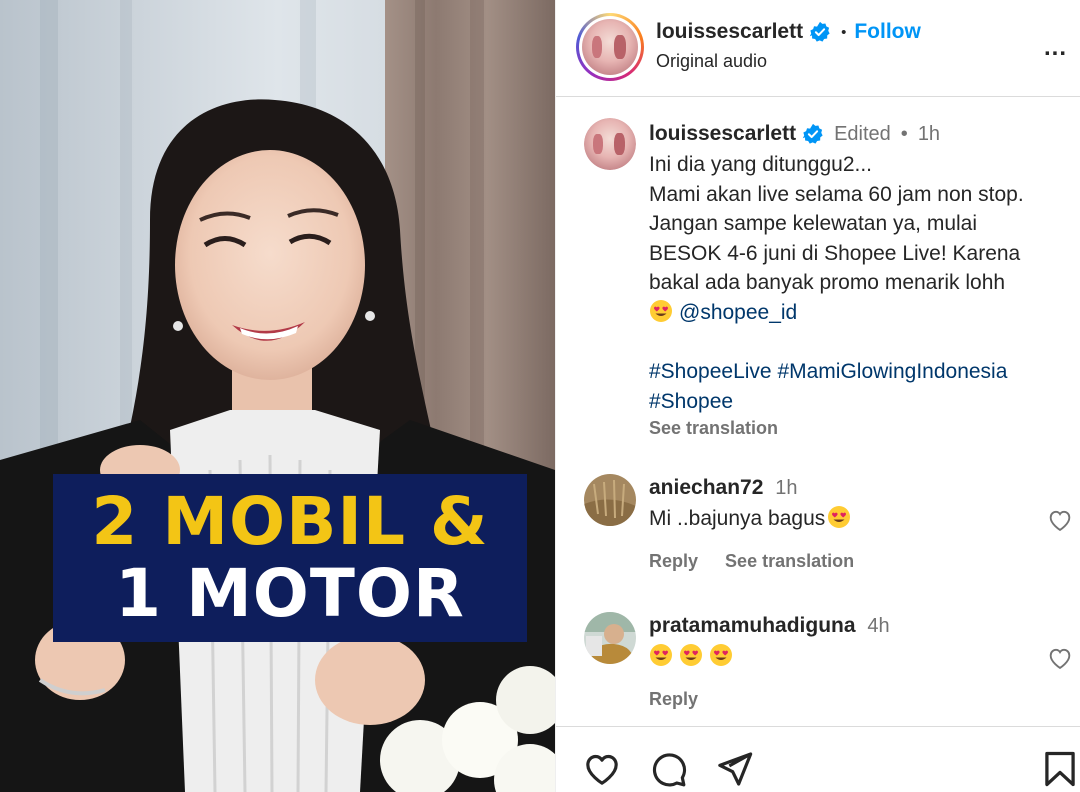 Image resolution: width=1080 pixels, height=792 pixels. I want to click on paper-plane-icon, so click(734, 769).